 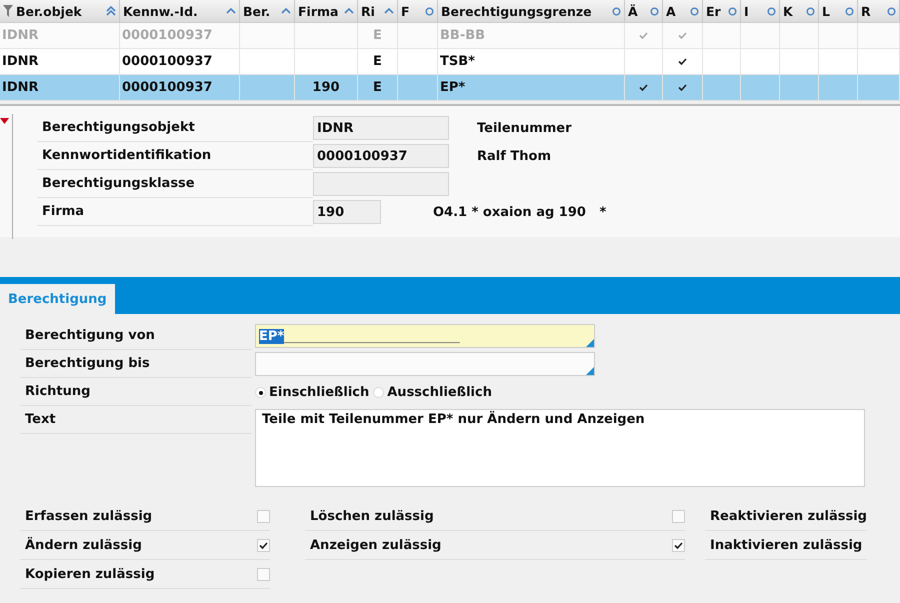 I want to click on field-label: Firma, so click(x=175, y=212).